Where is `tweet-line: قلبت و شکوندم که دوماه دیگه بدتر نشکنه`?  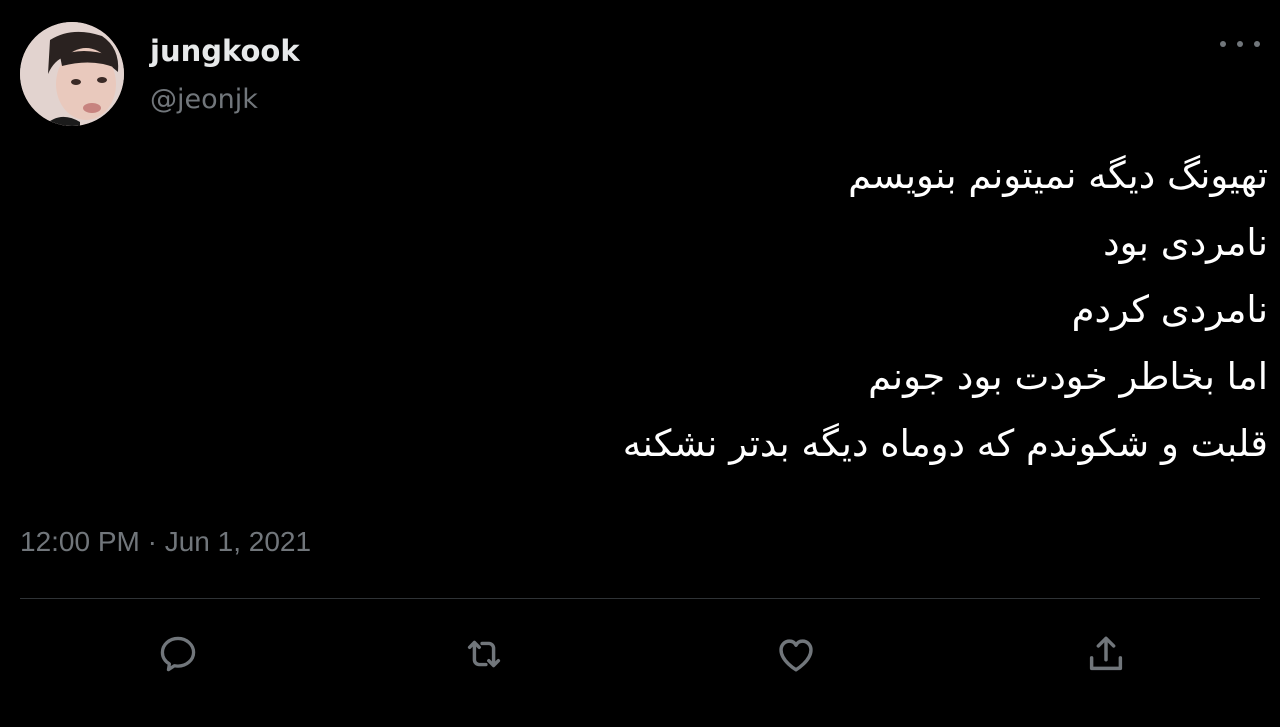
tweet-line: قلبت و شکوندم که دوماه دیگه بدتر نشکنه is located at coordinates (945, 443).